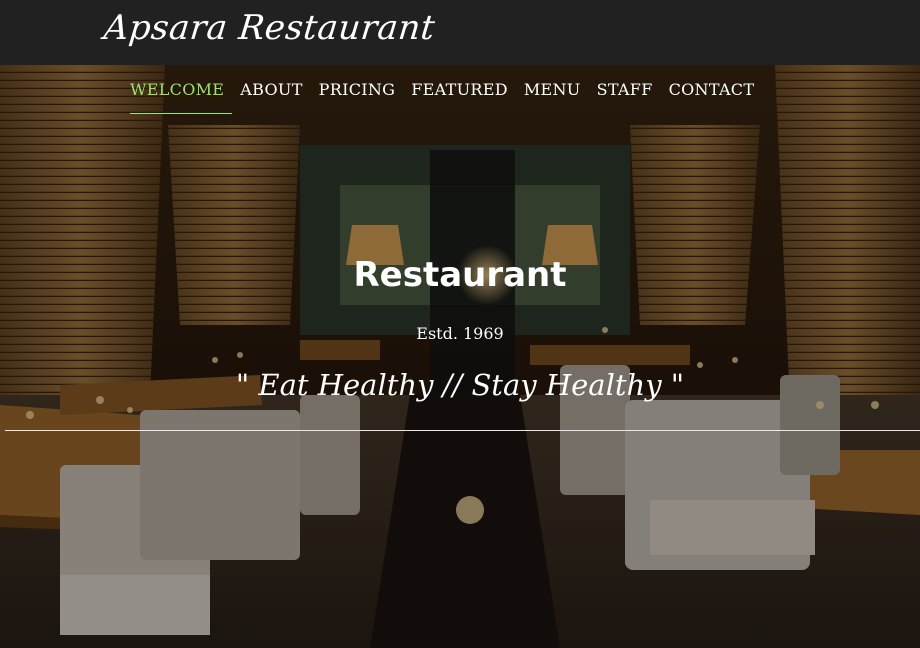 The height and width of the screenshot is (648, 920). Describe the element at coordinates (460, 275) in the screenshot. I see `hero-title: Restaurant` at that location.